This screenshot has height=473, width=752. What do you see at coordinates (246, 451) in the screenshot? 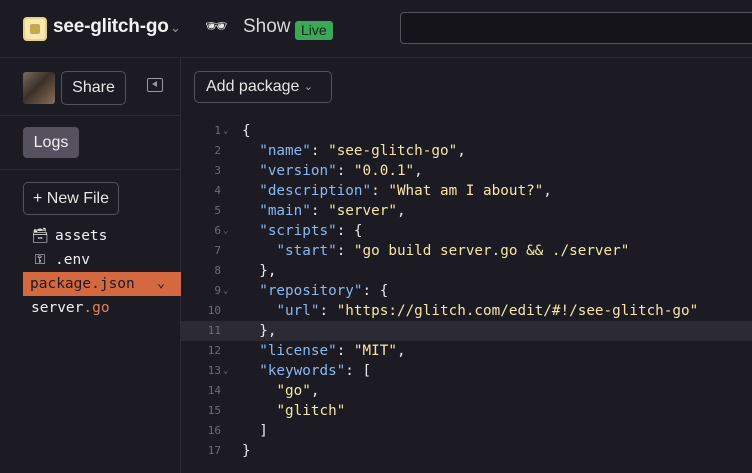
I see `code-text: }` at bounding box center [246, 451].